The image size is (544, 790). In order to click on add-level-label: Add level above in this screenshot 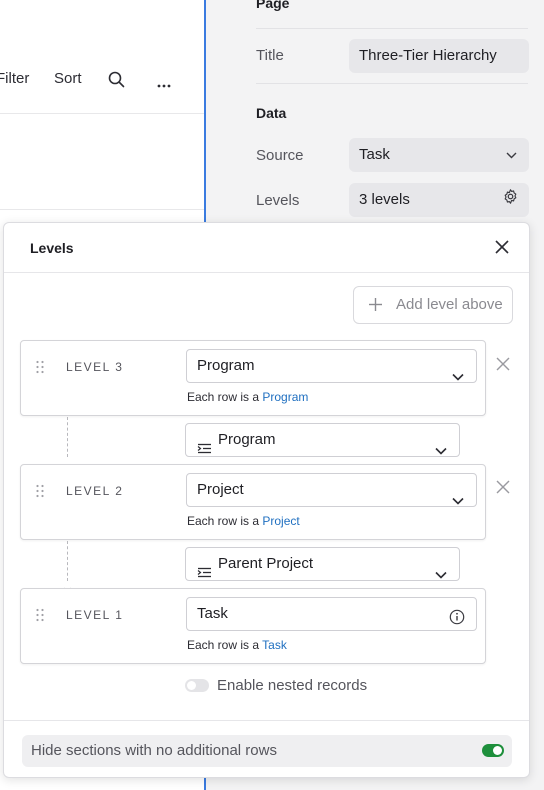, I will do `click(449, 304)`.